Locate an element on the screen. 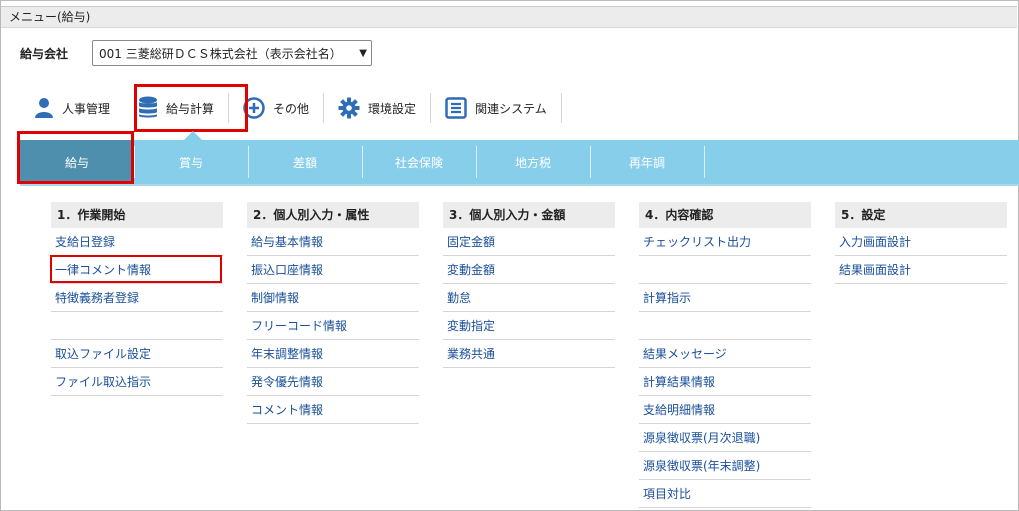 The height and width of the screenshot is (511, 1019). nav-label: その他 is located at coordinates (291, 108).